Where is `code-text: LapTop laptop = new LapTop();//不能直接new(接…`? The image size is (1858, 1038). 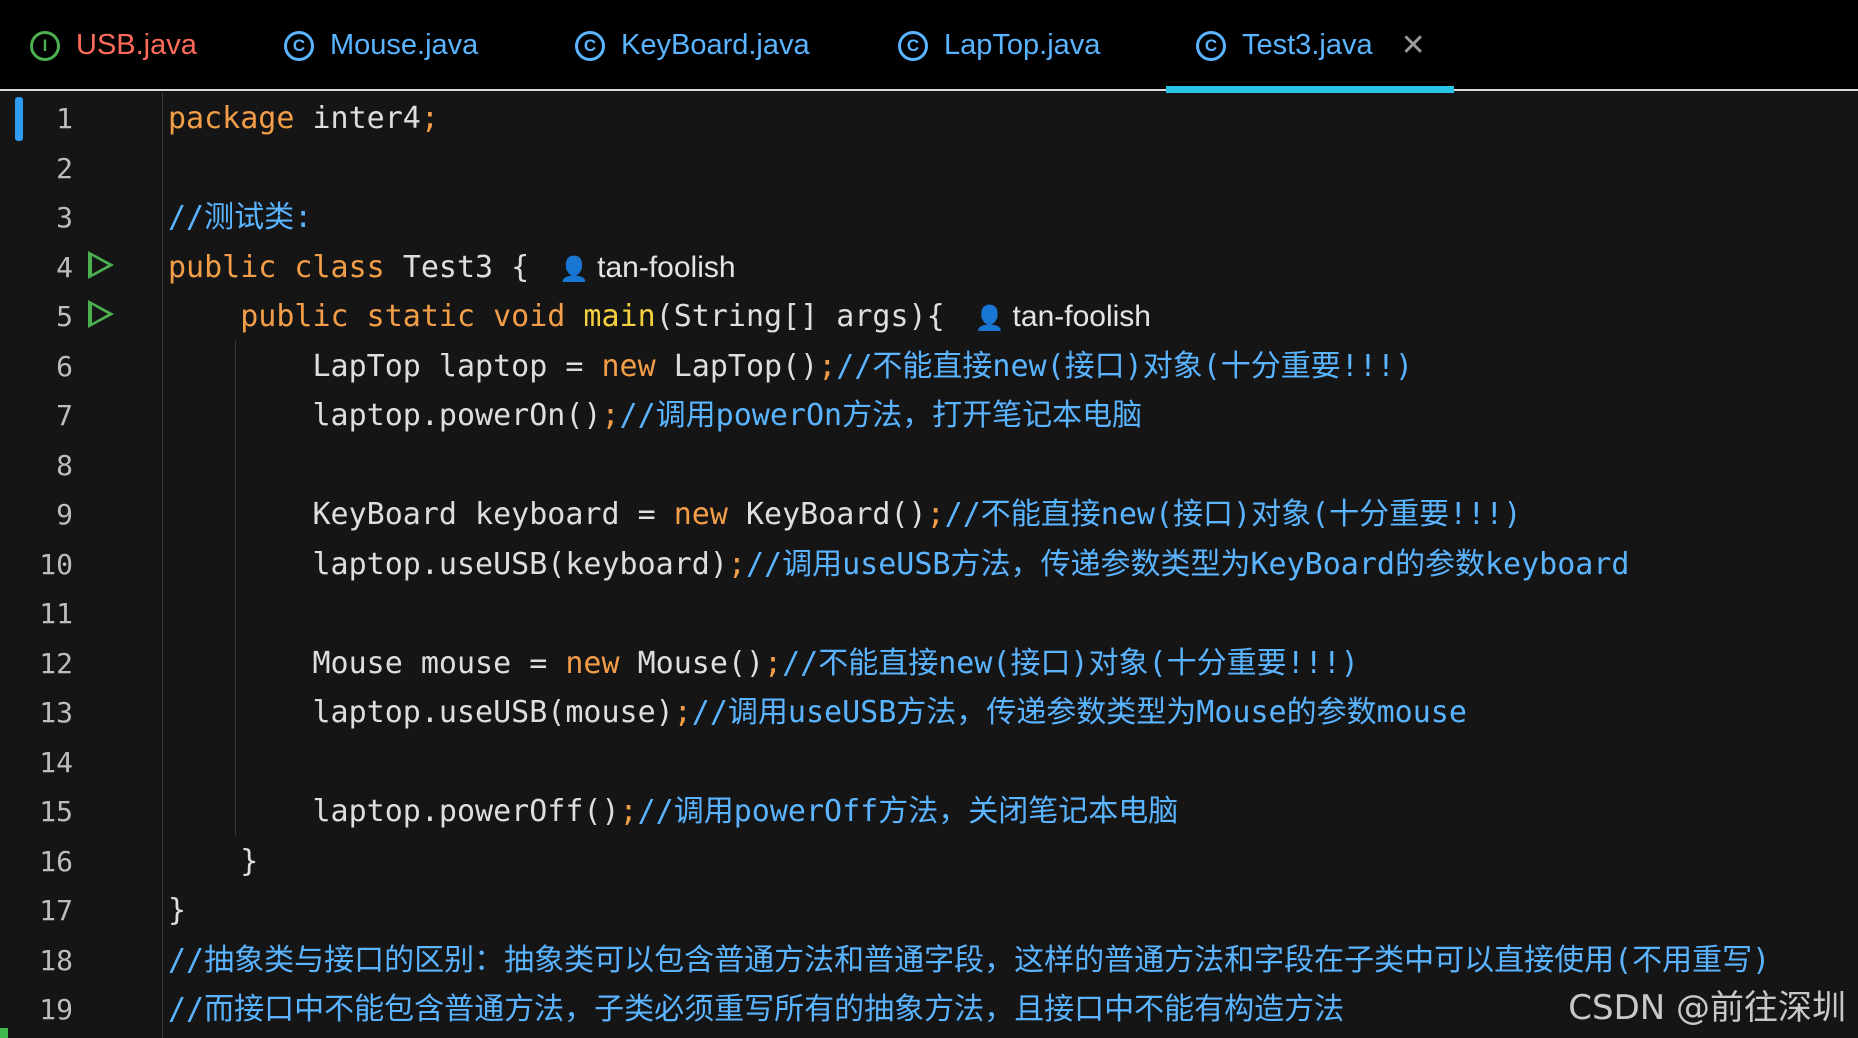
code-text: LapTop laptop = new LapTop();//不能直接new(接… is located at coordinates (791, 366).